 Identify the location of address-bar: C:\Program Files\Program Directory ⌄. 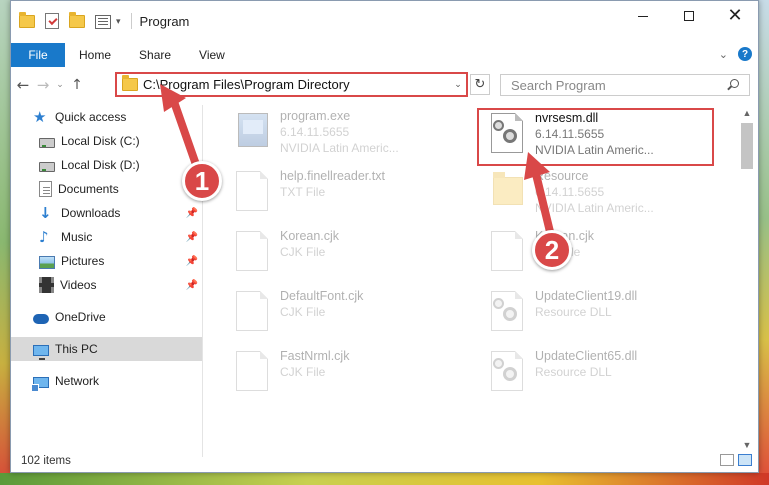
(291, 84).